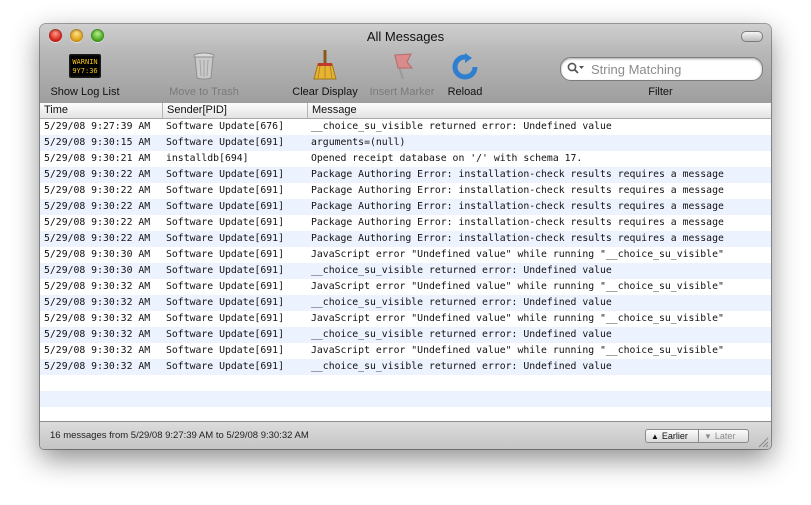 Image resolution: width=811 pixels, height=505 pixels. I want to click on cell-sender: installdb[694], so click(207, 158).